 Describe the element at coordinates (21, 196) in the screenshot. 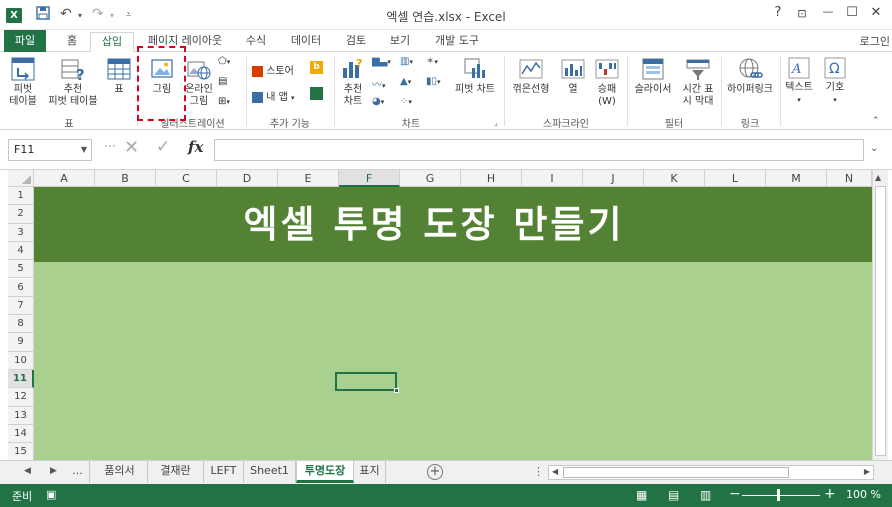

I see `row-header: 1` at that location.